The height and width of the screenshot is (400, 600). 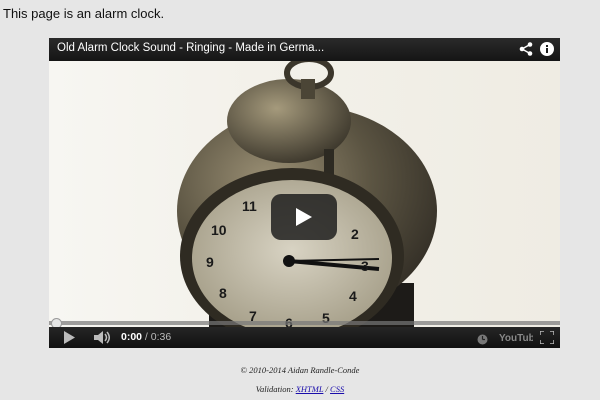 I want to click on volume-icon, so click(x=102, y=337).